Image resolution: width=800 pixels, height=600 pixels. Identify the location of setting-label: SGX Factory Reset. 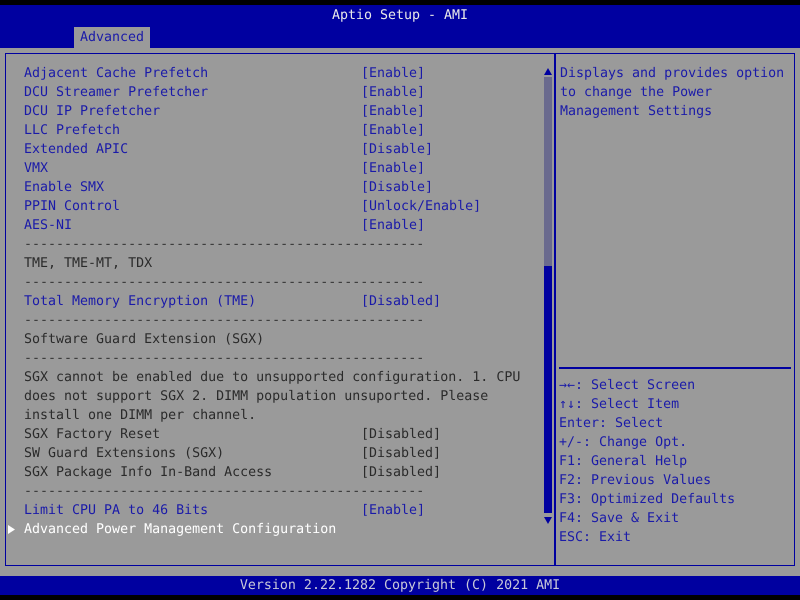
(93, 435).